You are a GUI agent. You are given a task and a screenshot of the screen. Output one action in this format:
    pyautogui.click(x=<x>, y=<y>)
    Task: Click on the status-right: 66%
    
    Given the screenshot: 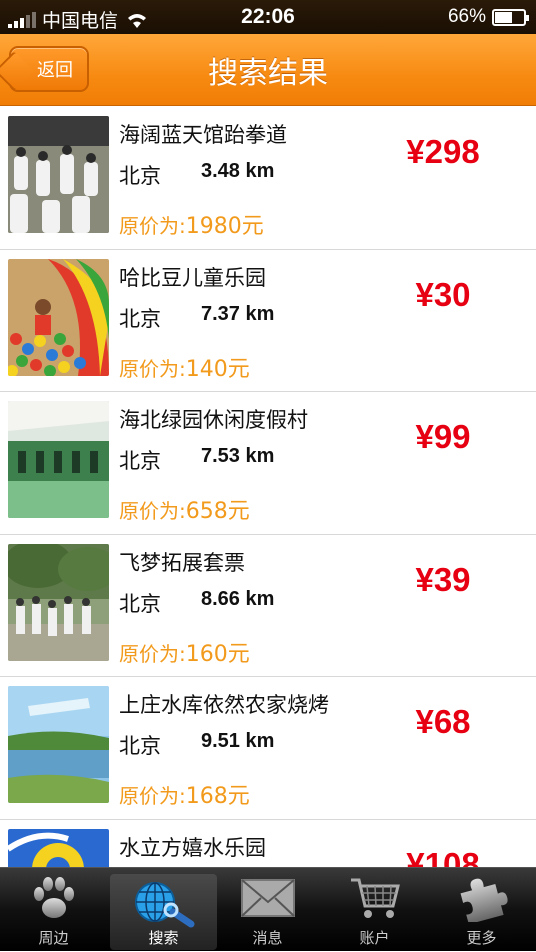 What is the action you would take?
    pyautogui.click(x=488, y=17)
    